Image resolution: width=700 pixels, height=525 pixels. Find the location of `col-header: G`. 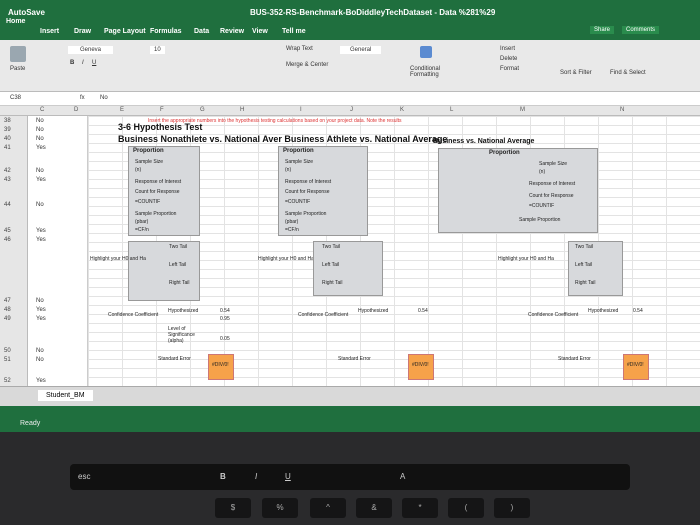

col-header: G is located at coordinates (202, 110).